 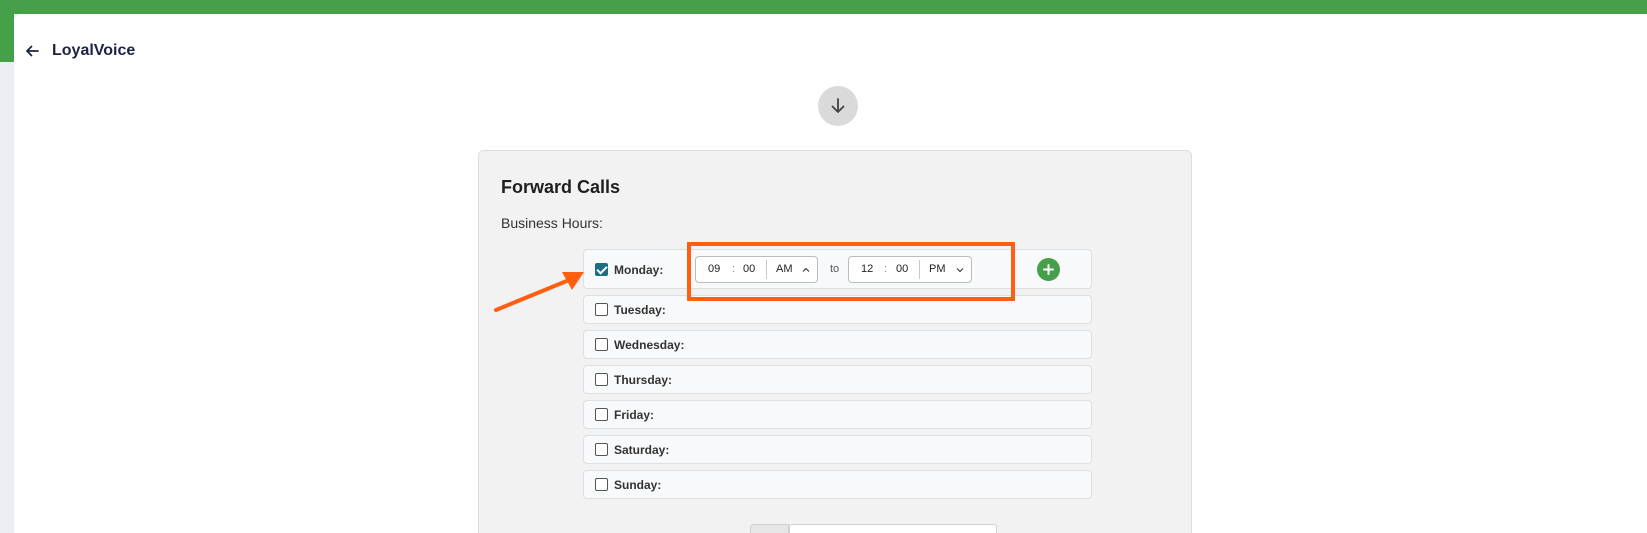 I want to click on saturday-checkbox, so click(x=601, y=449).